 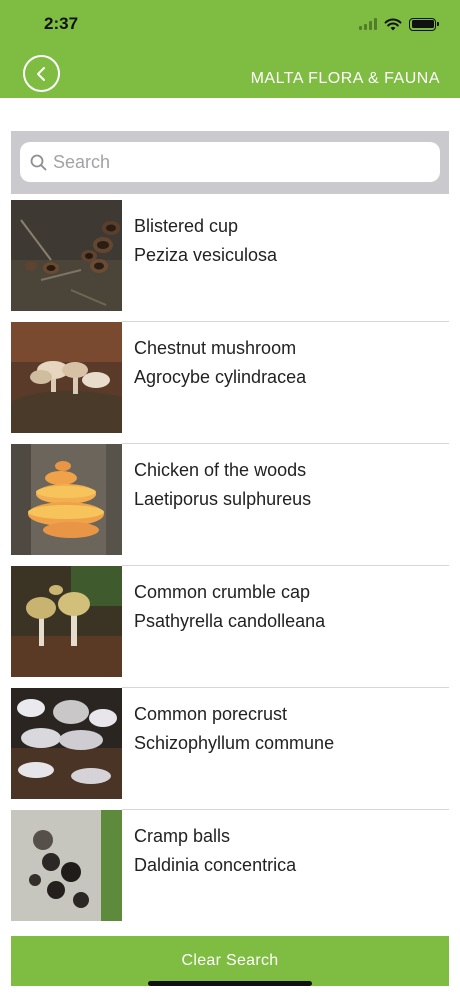 What do you see at coordinates (215, 865) in the screenshot?
I see `latin-name: Daldinia concentrica` at bounding box center [215, 865].